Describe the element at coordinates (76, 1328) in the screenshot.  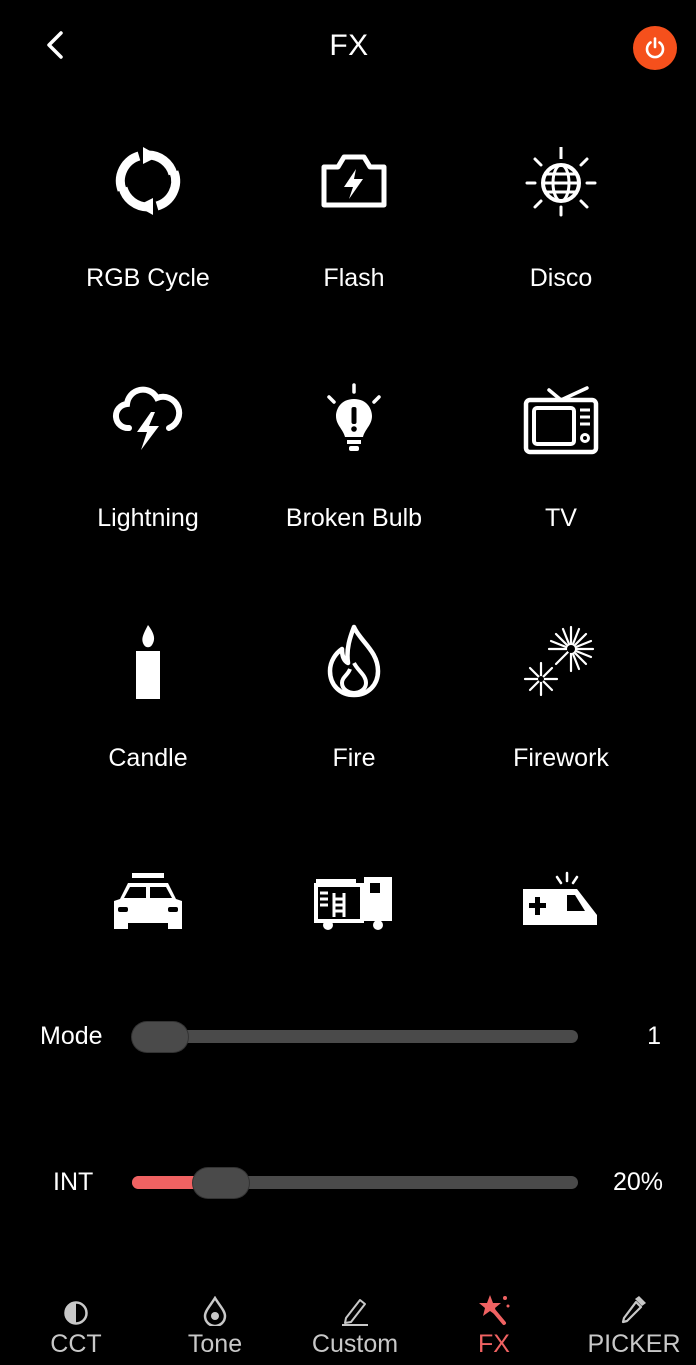
I see `nav-item-cct: CCT` at that location.